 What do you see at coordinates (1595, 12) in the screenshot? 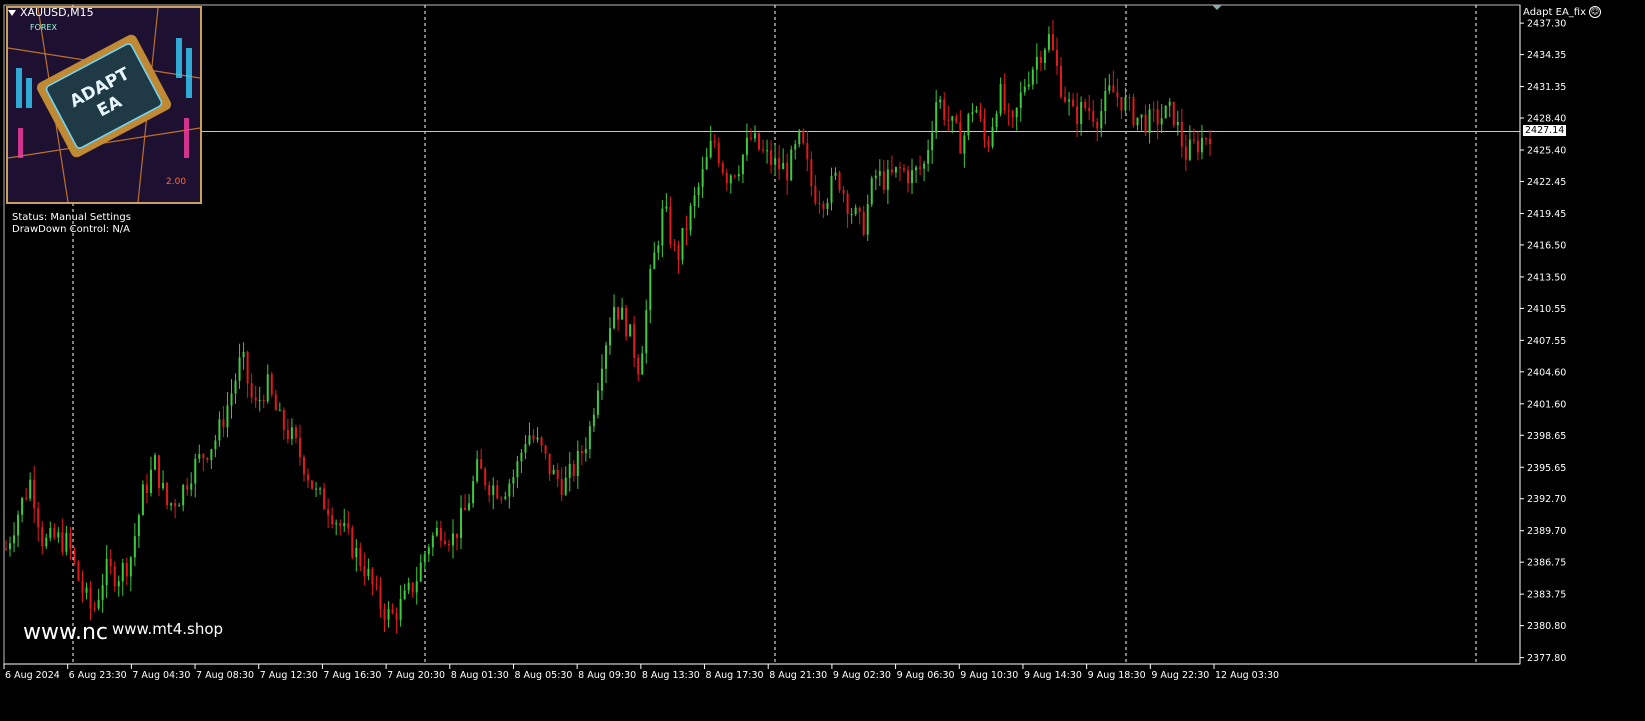
I see `smiley-icon: ☺` at bounding box center [1595, 12].